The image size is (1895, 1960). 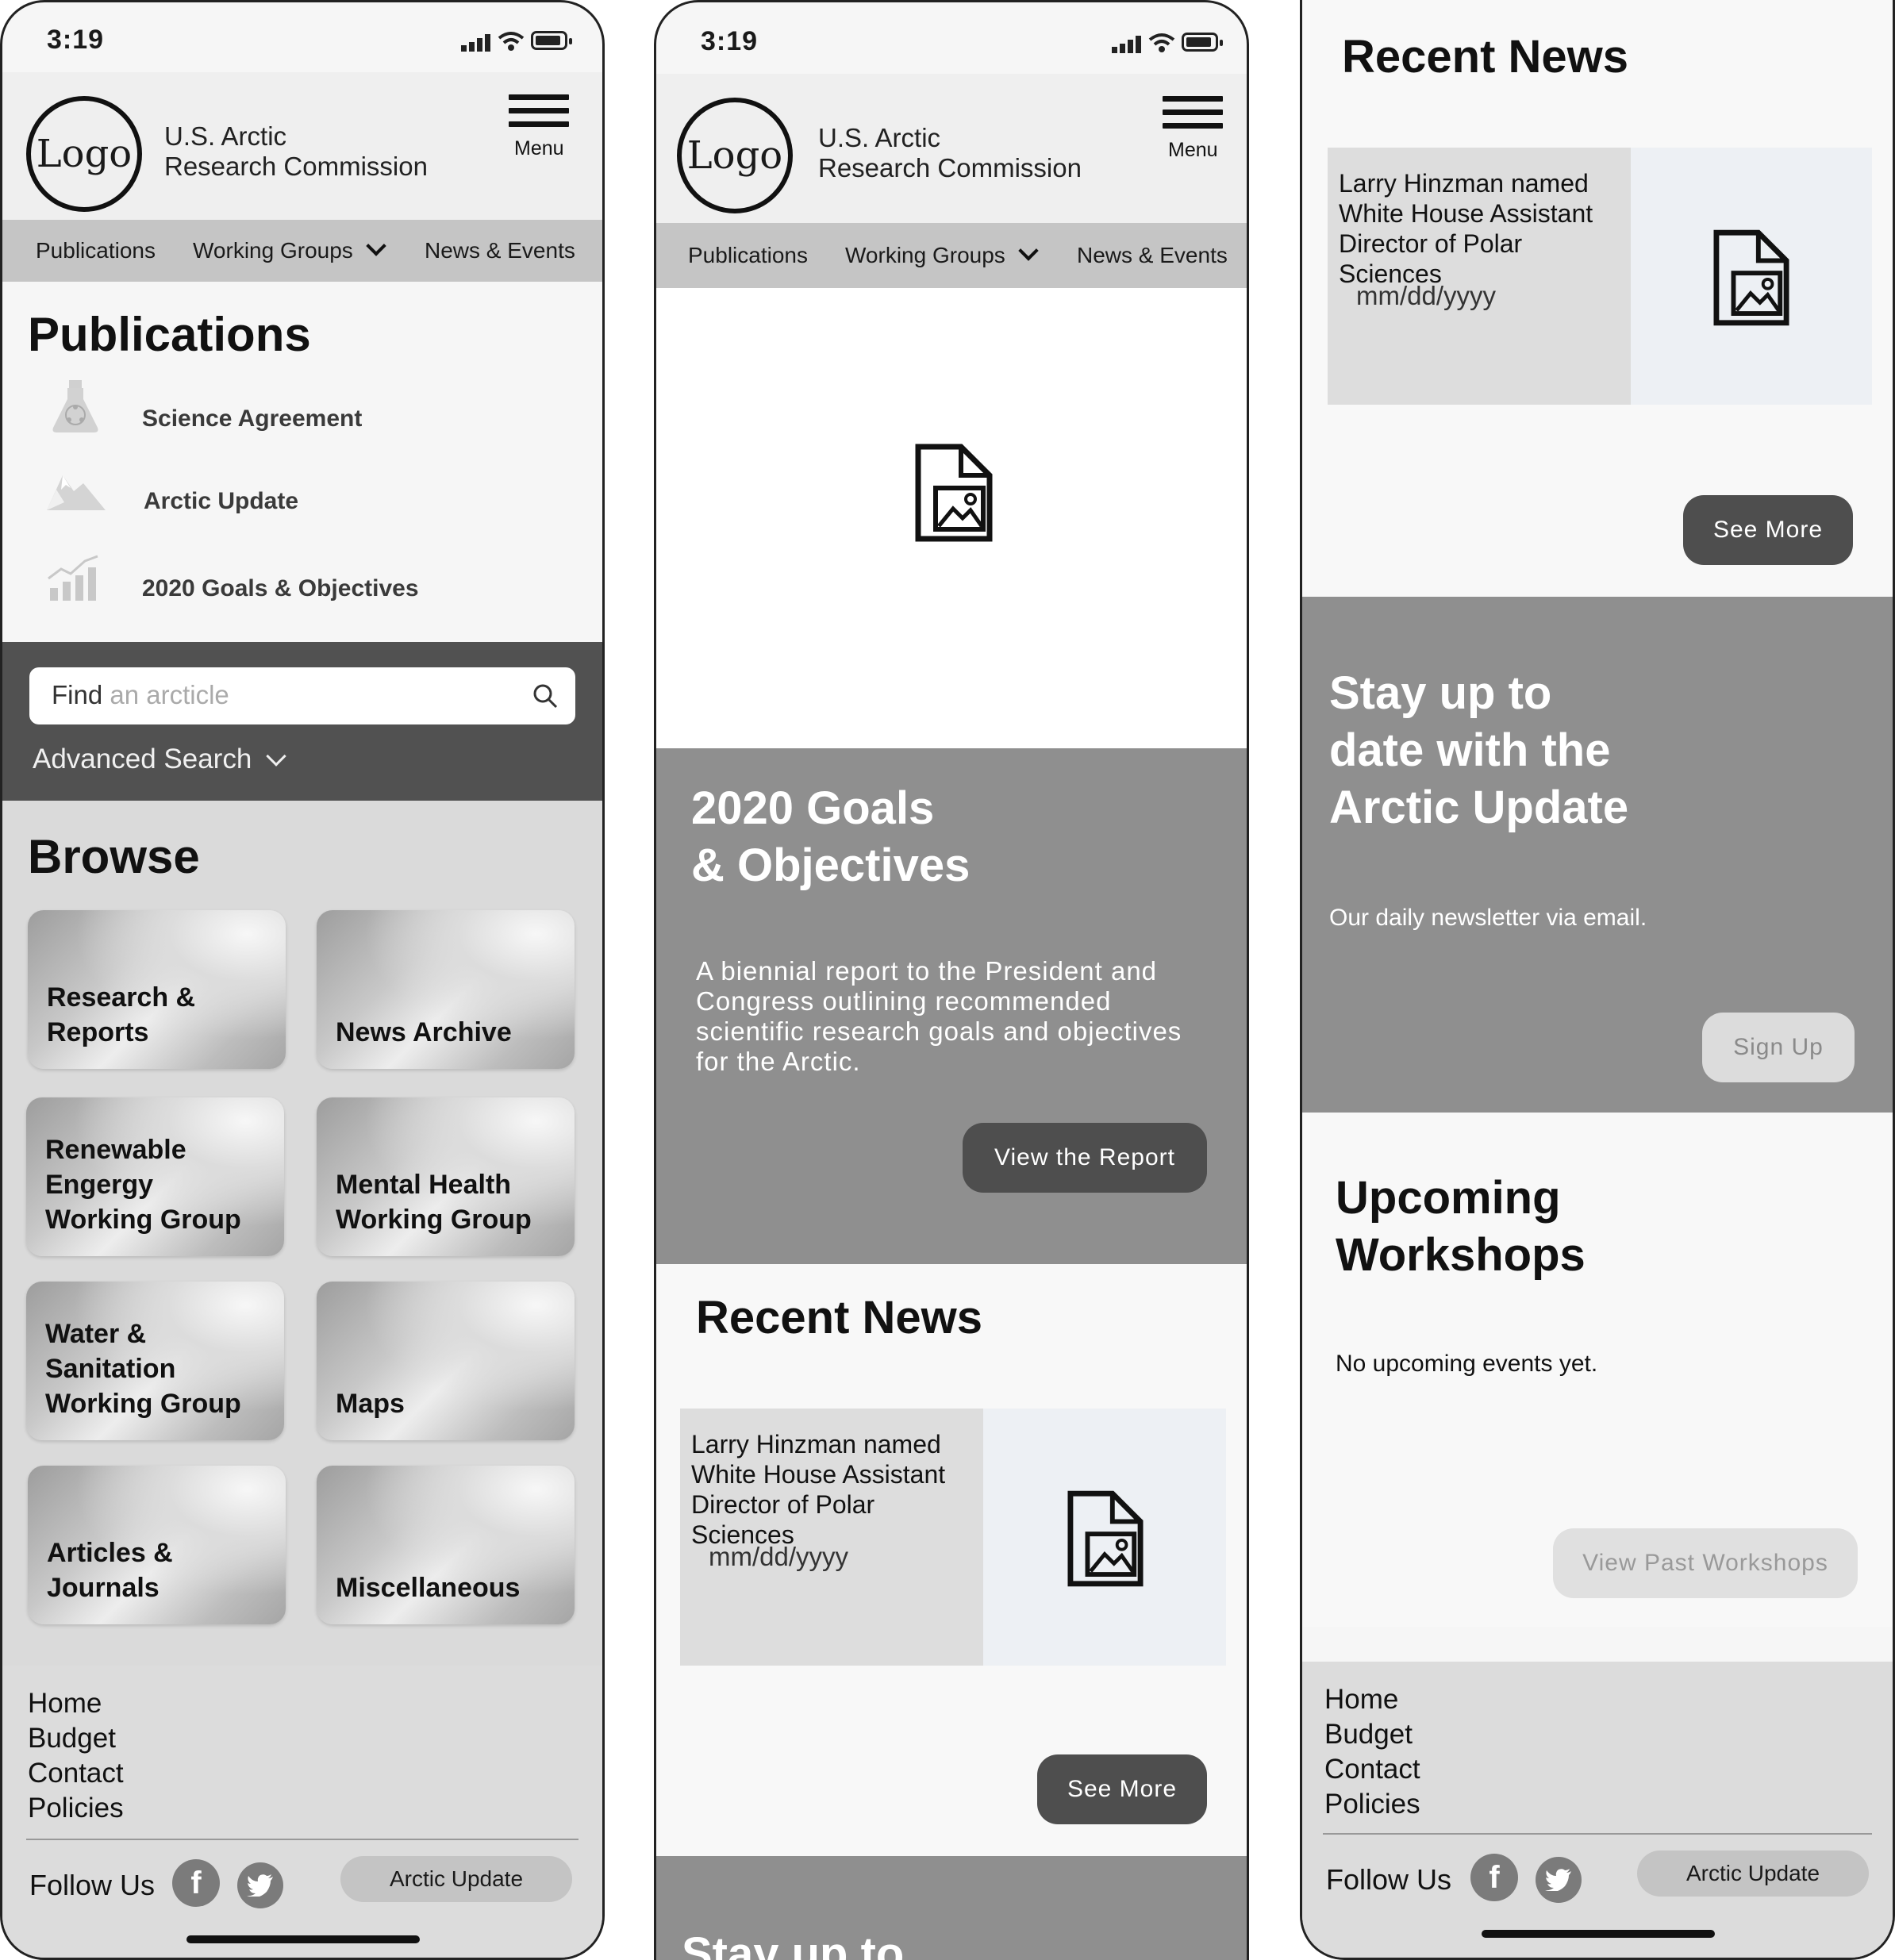 I want to click on flask-icon, so click(x=75, y=406).